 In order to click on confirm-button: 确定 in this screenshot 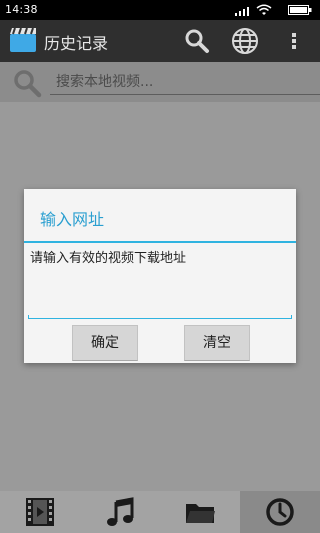, I will do `click(105, 343)`.